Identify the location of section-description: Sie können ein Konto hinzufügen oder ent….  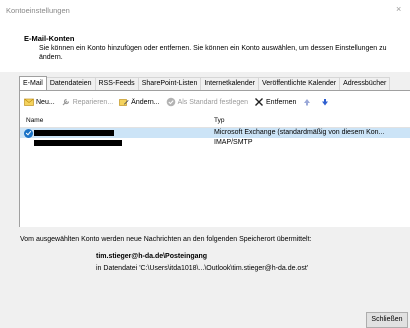
(213, 53).